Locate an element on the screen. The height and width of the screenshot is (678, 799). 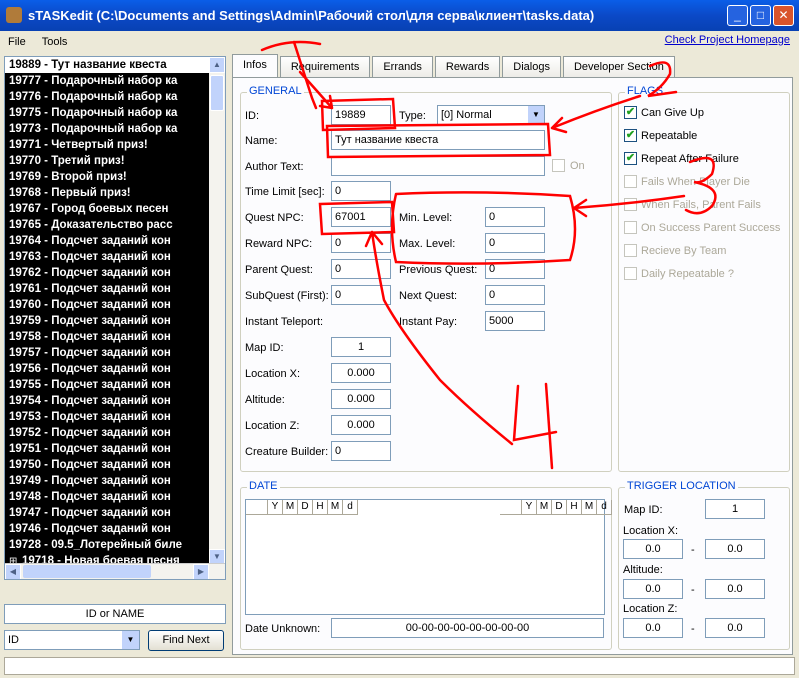
close-button: ✕ is located at coordinates (783, 15).